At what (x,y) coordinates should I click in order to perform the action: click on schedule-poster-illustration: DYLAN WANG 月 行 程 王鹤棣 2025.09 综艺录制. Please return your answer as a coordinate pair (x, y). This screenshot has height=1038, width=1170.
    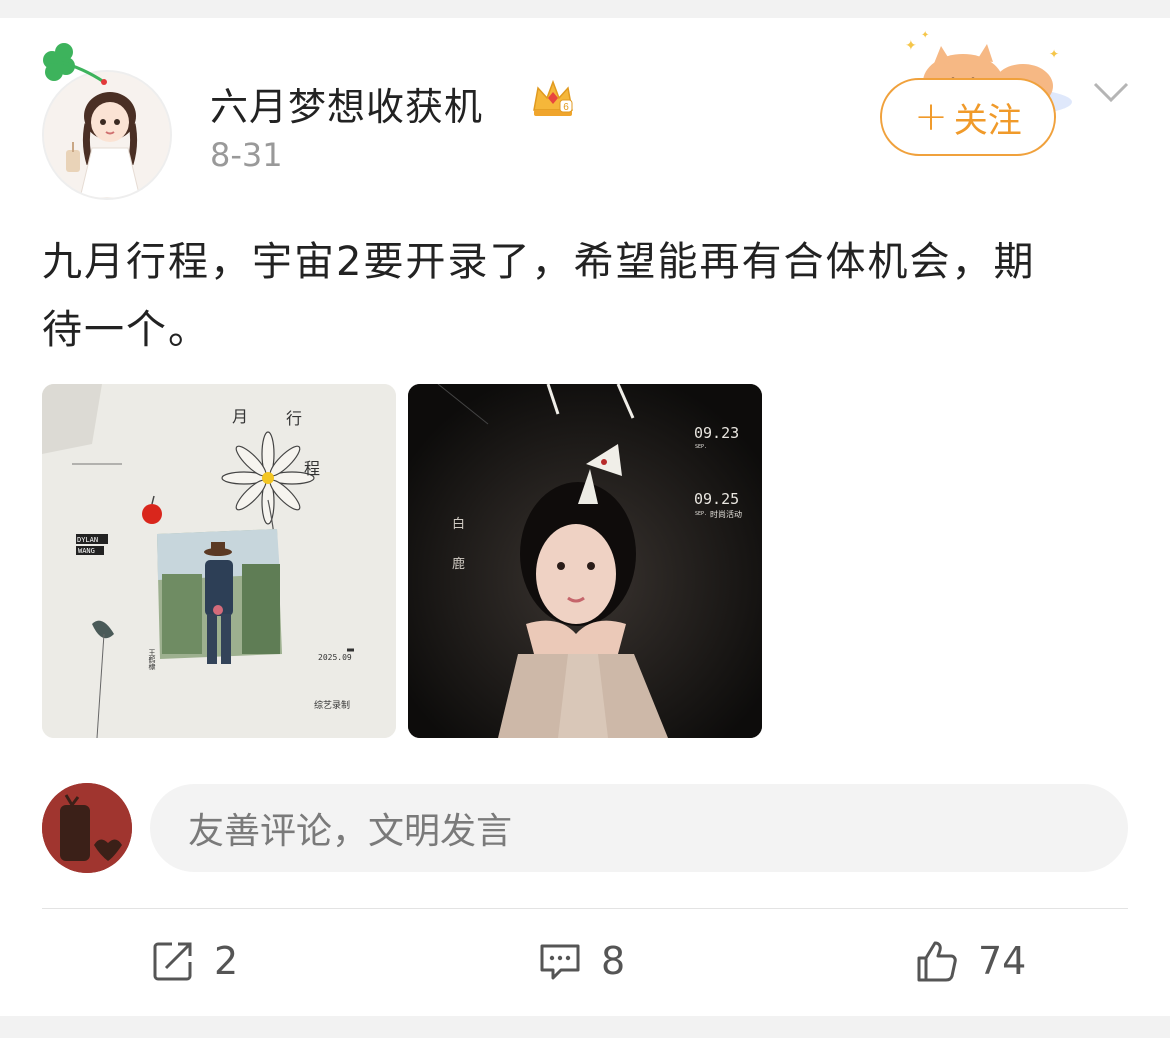
    Looking at the image, I should click on (219, 561).